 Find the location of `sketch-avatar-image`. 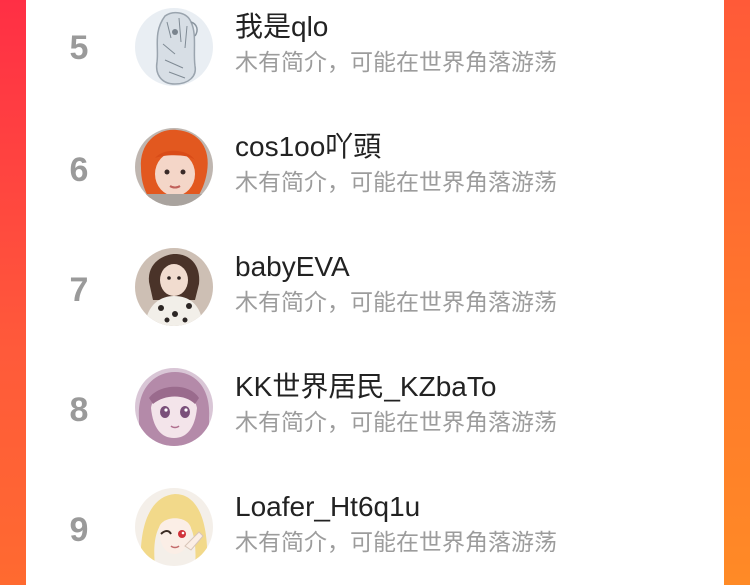

sketch-avatar-image is located at coordinates (174, 47).